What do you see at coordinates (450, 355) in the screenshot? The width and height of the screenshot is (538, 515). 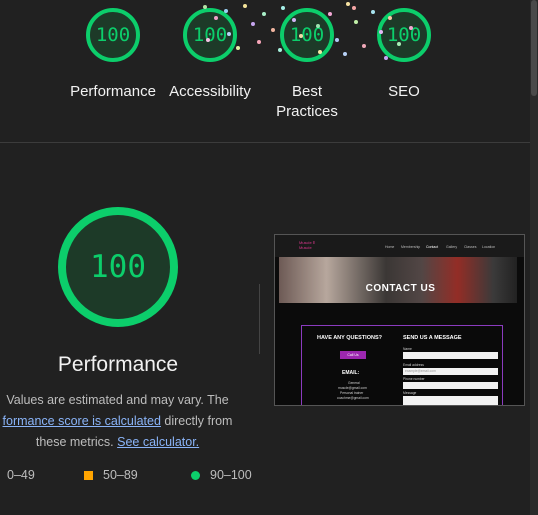 I see `preview-name-field` at bounding box center [450, 355].